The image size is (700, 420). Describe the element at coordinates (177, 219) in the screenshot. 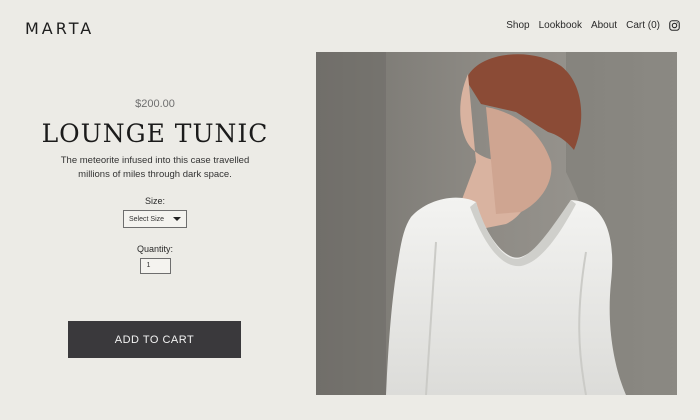

I see `chevron-down-icon` at that location.